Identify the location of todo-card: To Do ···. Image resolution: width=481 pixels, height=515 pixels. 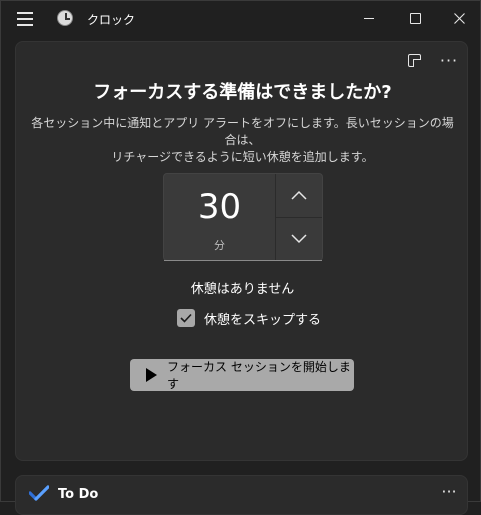
(241, 495).